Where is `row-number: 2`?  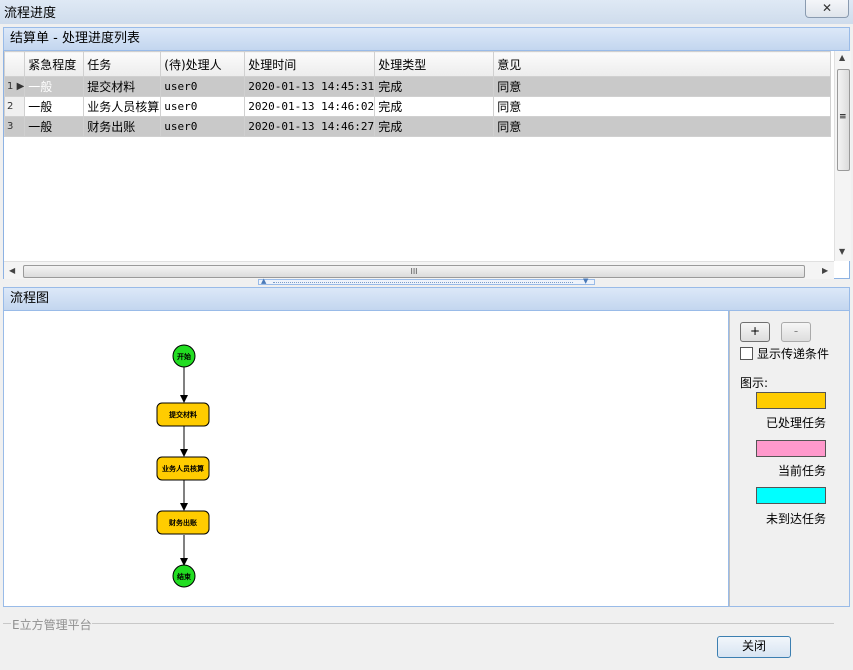
row-number: 2 is located at coordinates (14, 106).